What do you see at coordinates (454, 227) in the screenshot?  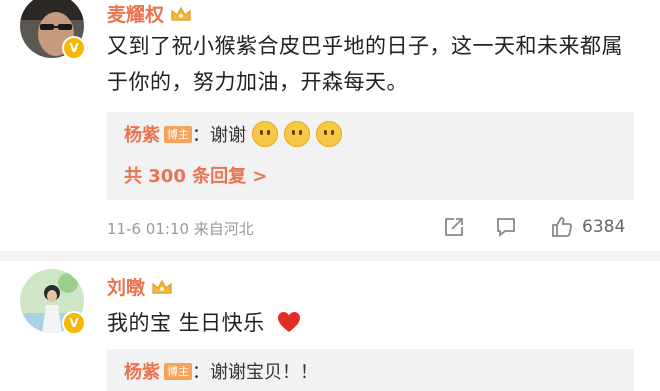 I see `share-icon` at bounding box center [454, 227].